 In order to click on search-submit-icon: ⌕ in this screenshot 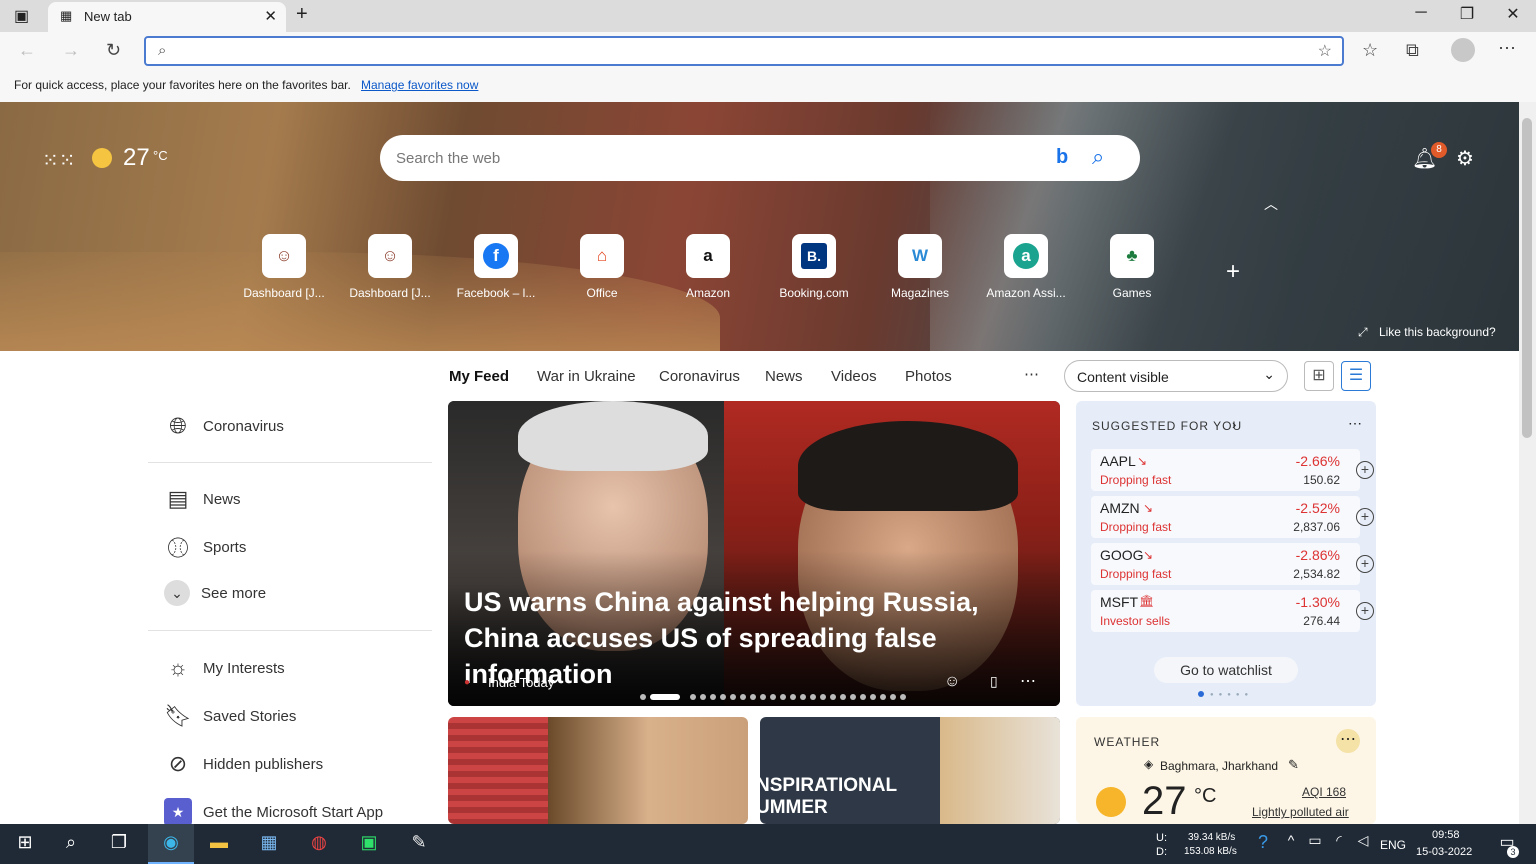, I will do `click(1098, 157)`.